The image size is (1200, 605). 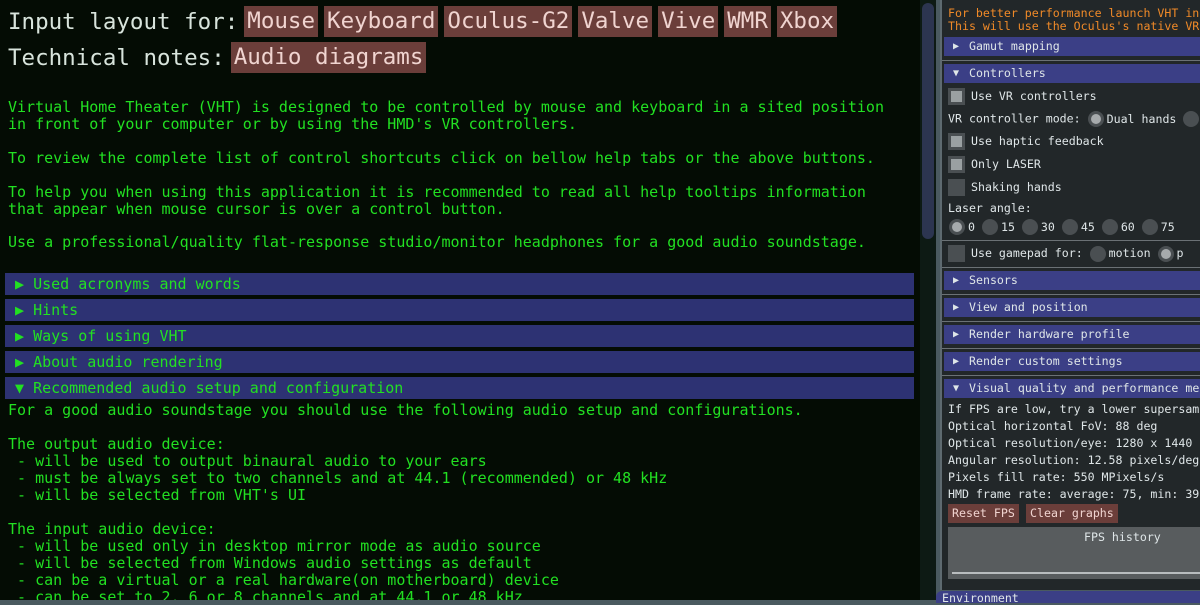 What do you see at coordinates (1014, 118) in the screenshot?
I see `mode-label: VR controller mode:` at bounding box center [1014, 118].